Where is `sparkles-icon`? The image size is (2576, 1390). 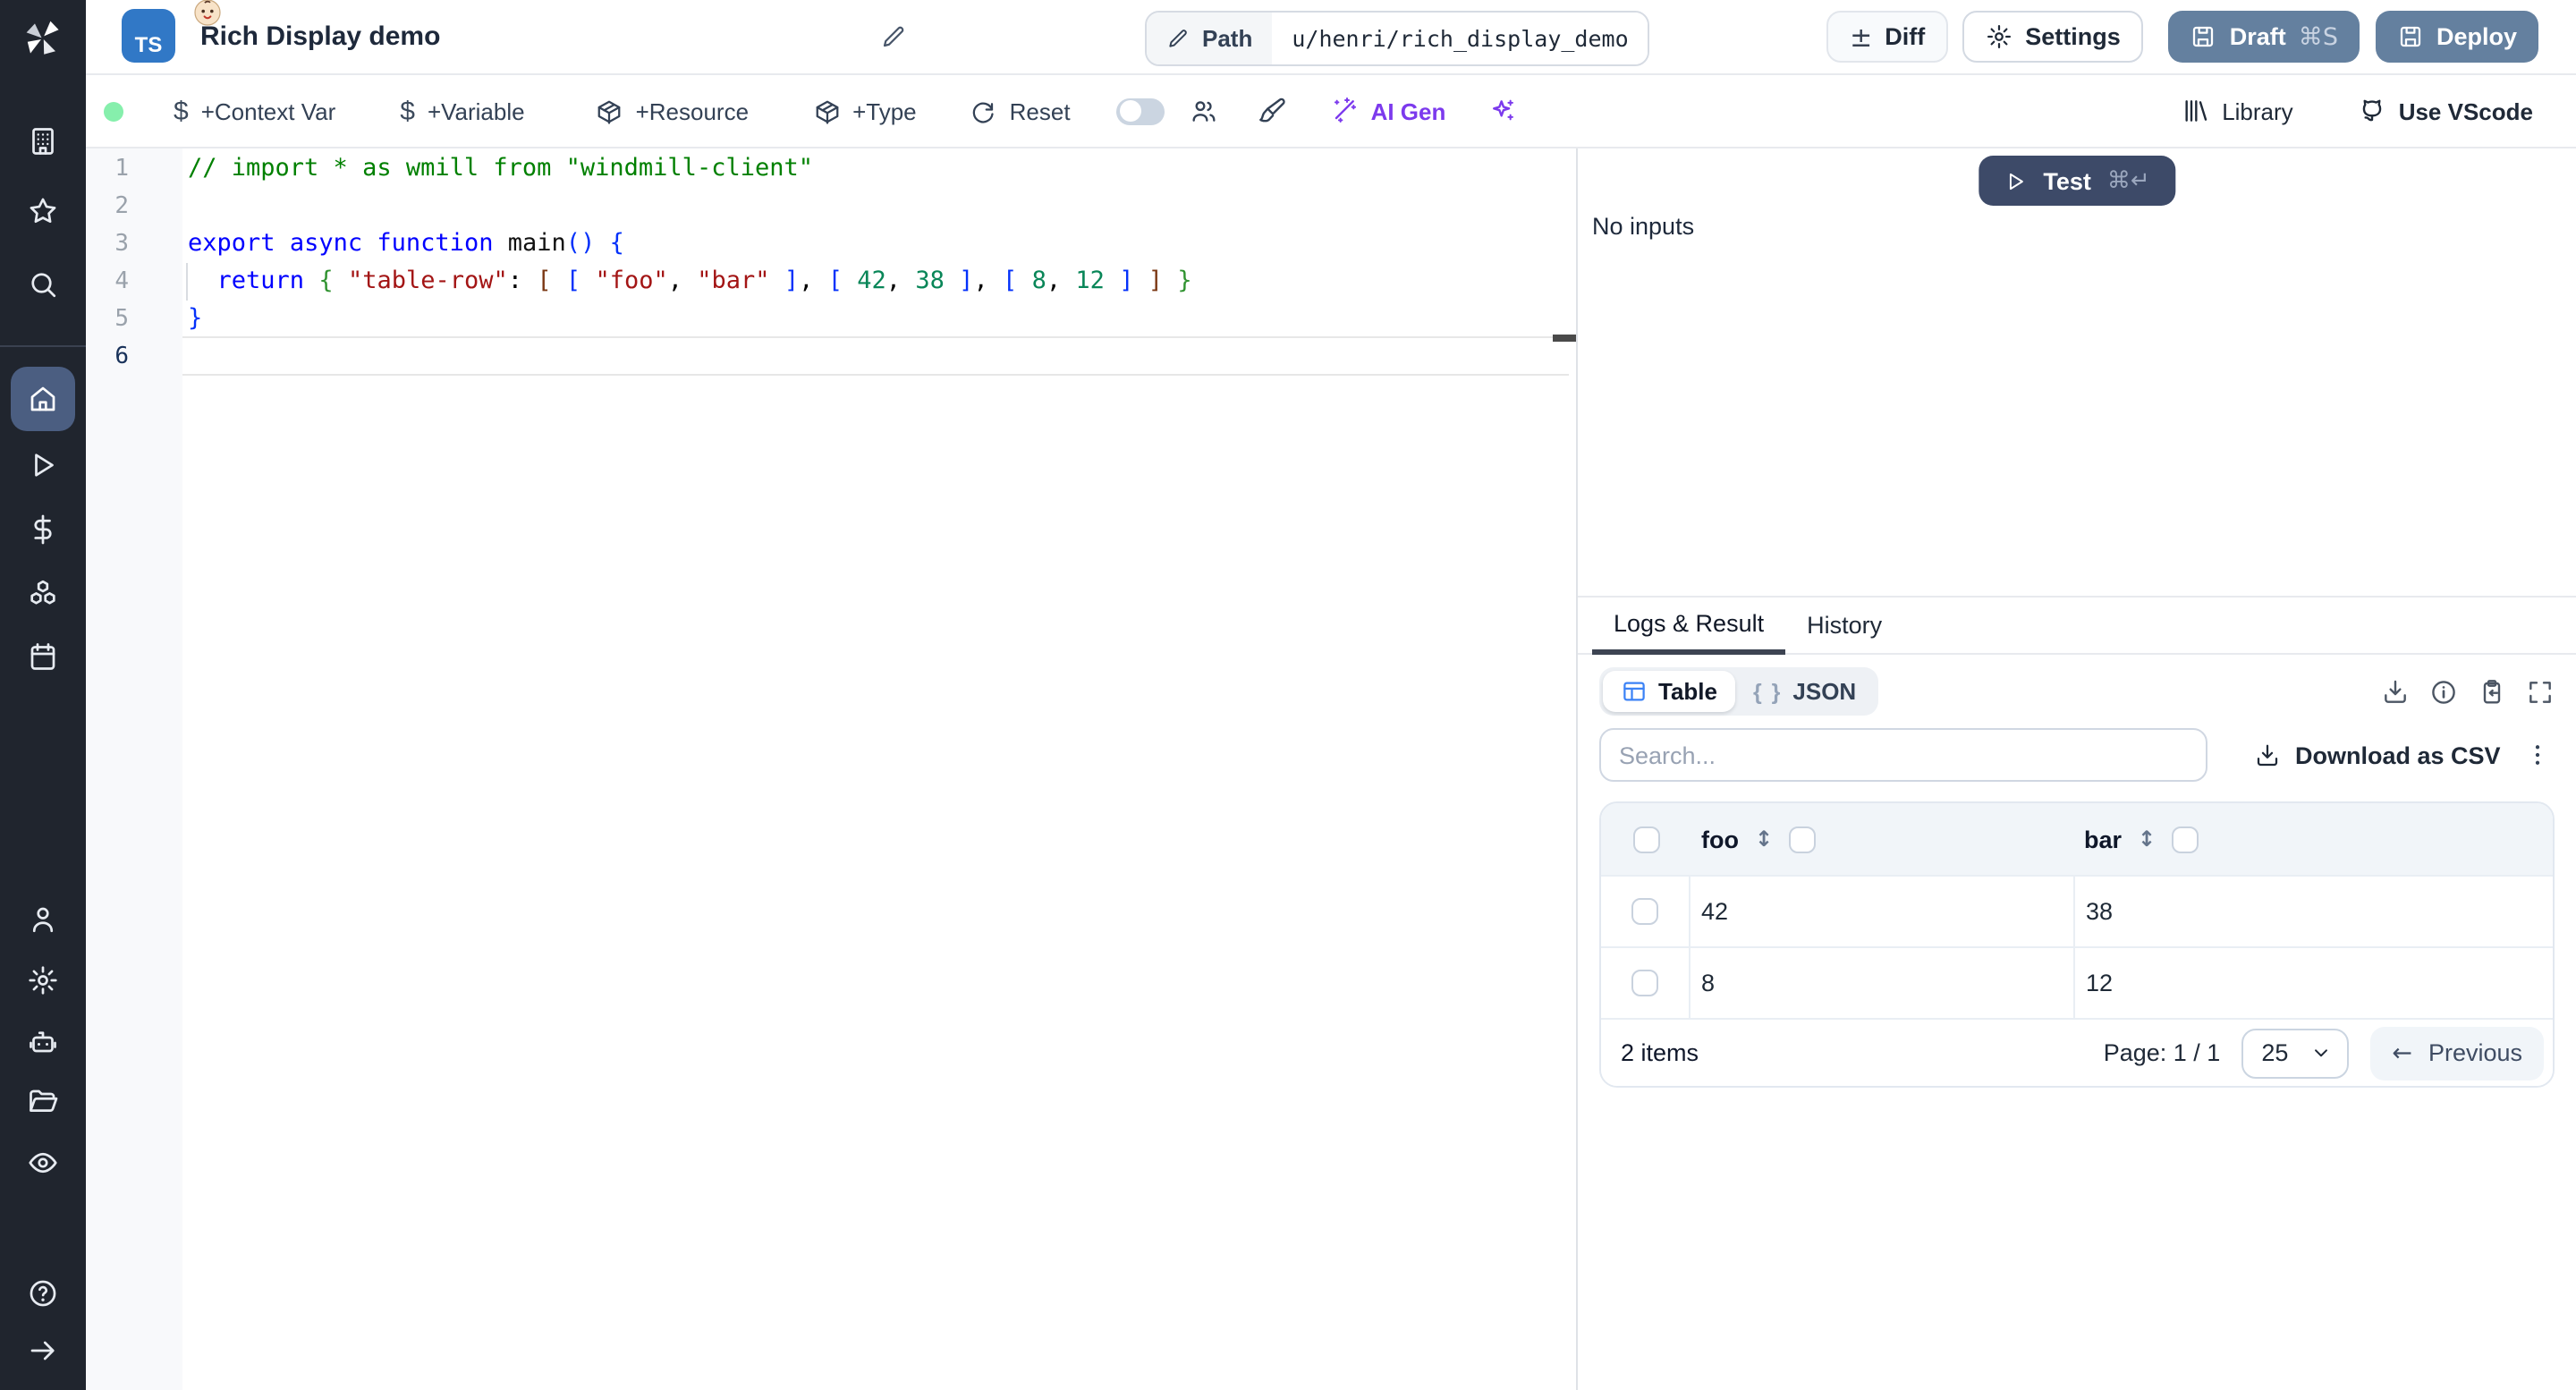 sparkles-icon is located at coordinates (1502, 111).